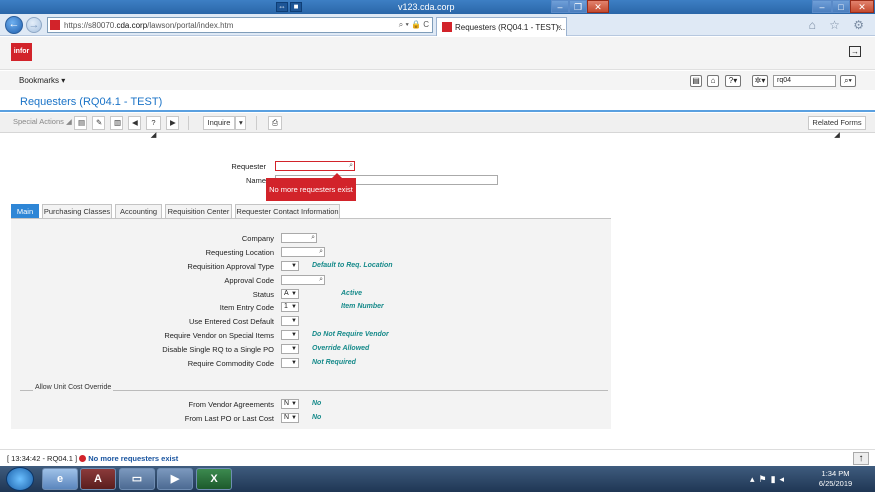 This screenshot has height=492, width=875. Describe the element at coordinates (275, 123) in the screenshot. I see `print-icon: ⎙` at that location.